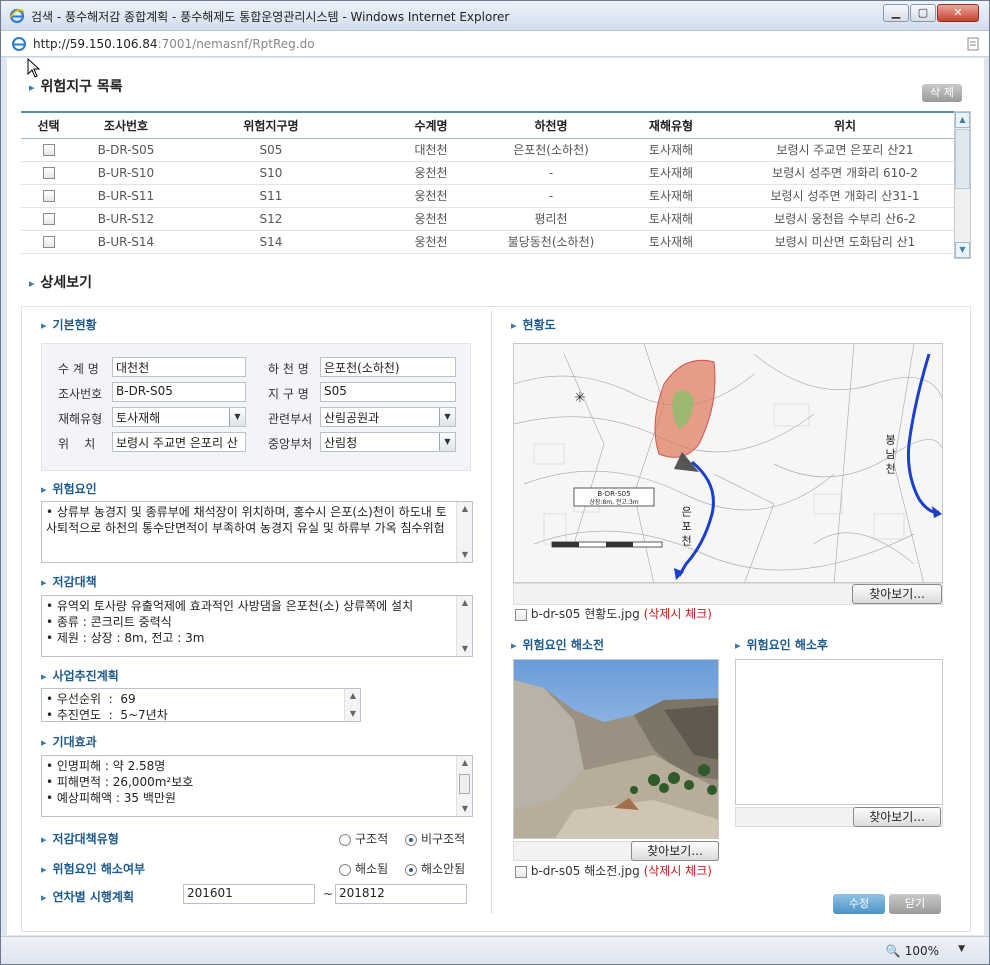 The width and height of the screenshot is (990, 965). Describe the element at coordinates (388, 367) in the screenshot. I see `river-field: 은포천(소하천)` at that location.